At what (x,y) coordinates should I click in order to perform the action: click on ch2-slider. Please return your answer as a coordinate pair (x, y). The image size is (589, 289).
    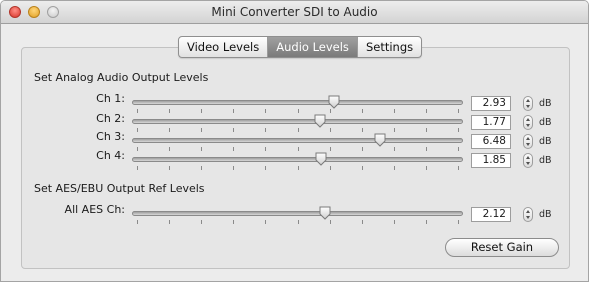
    Looking at the image, I should click on (297, 122).